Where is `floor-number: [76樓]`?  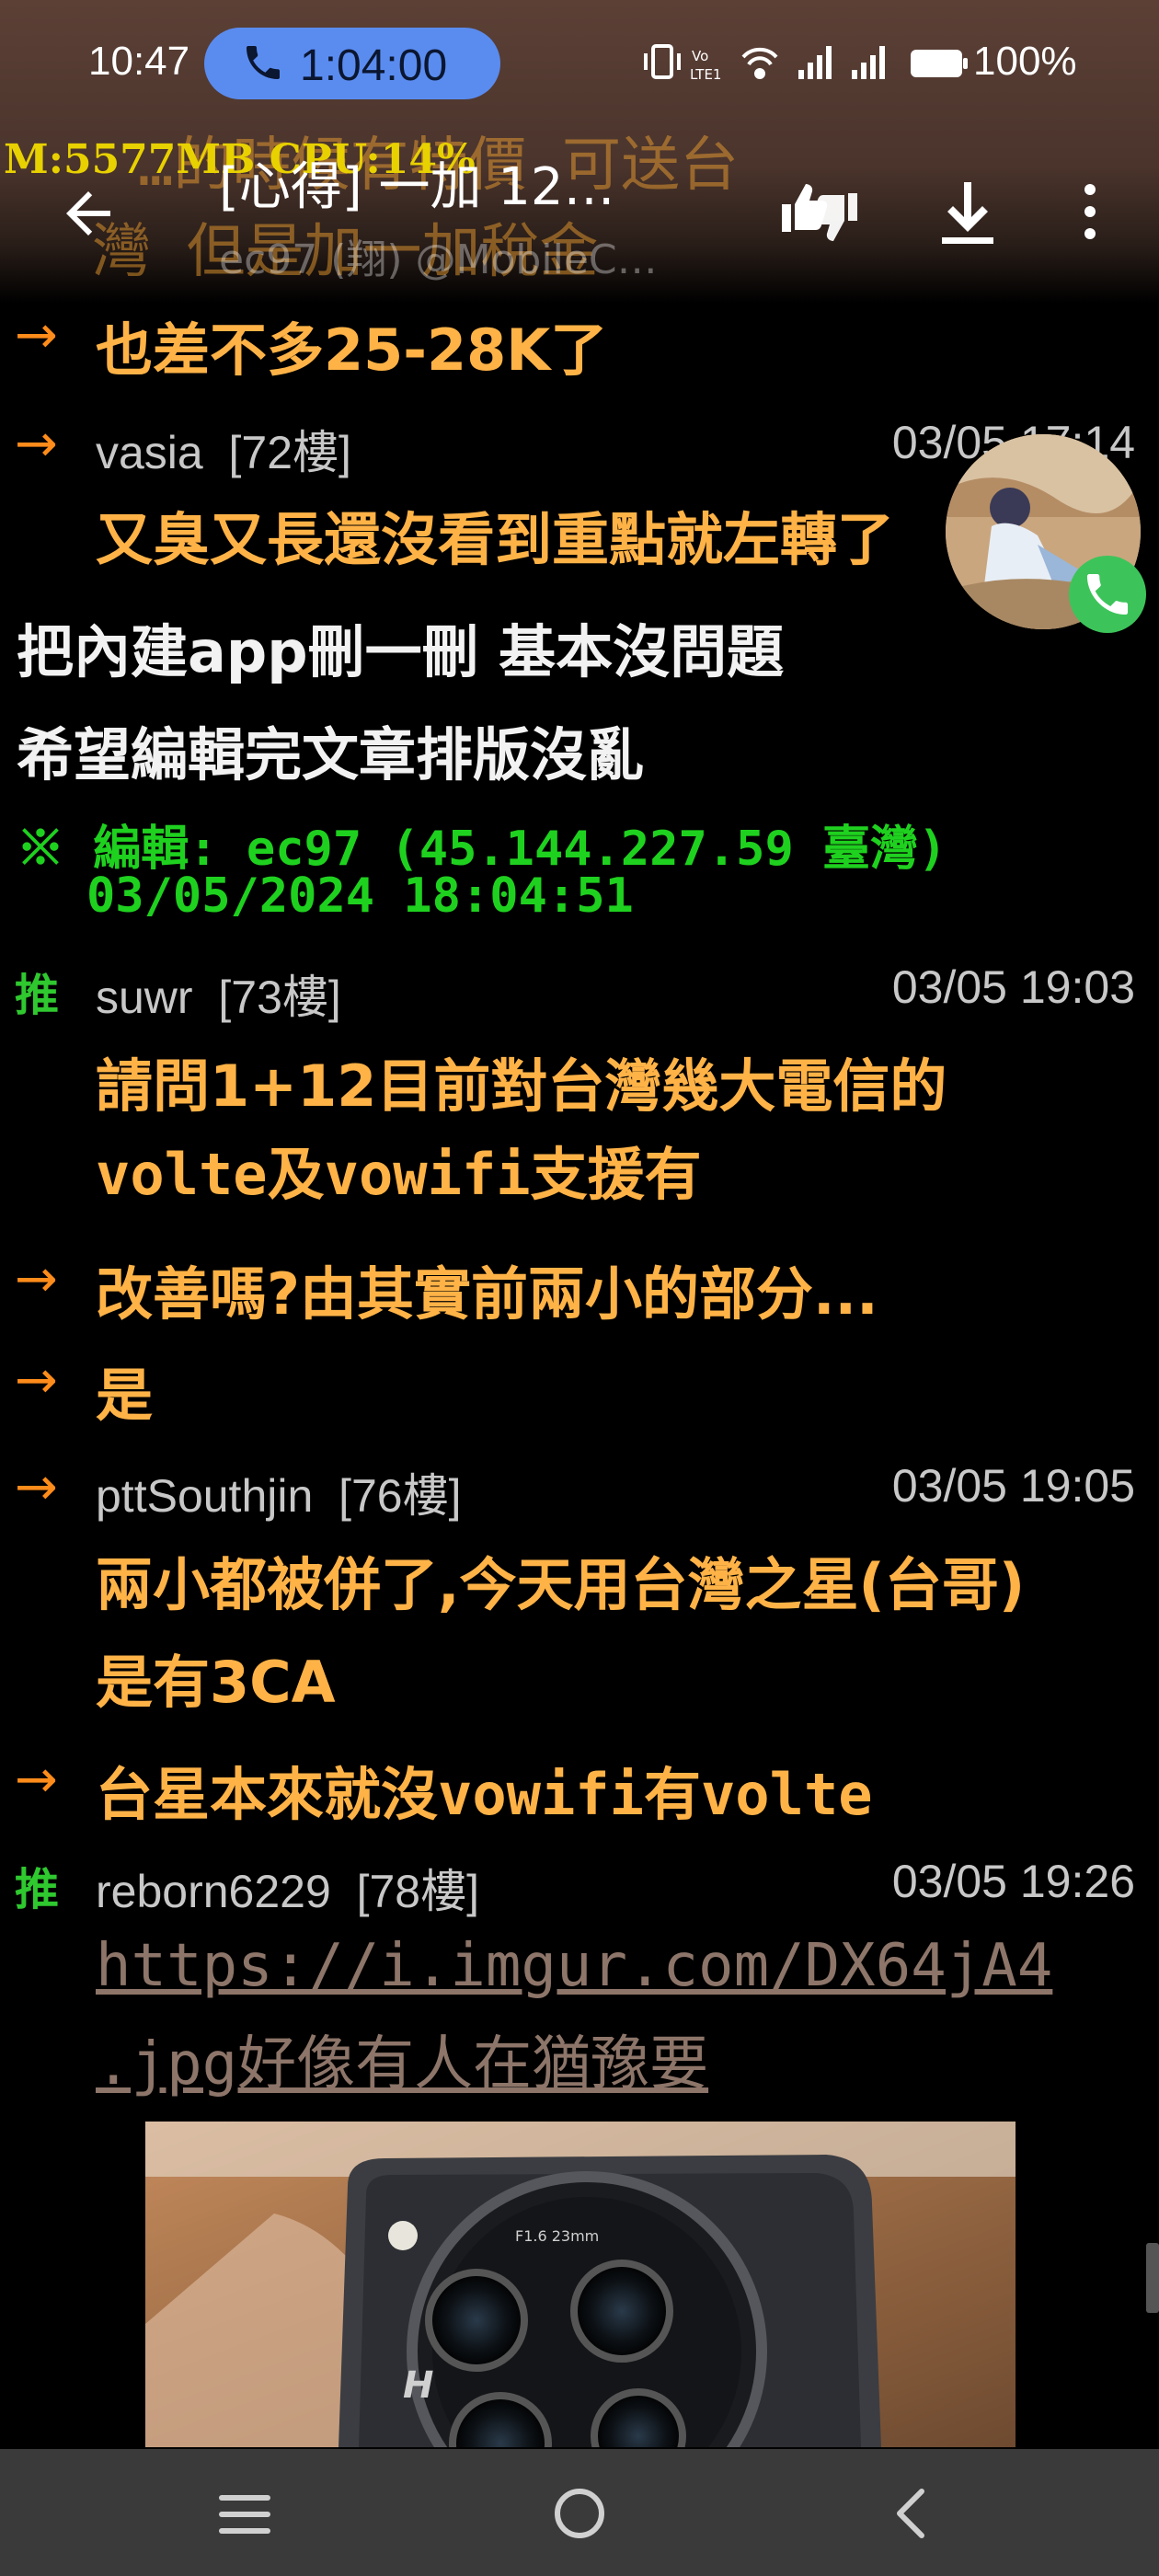
floor-number: [76樓] is located at coordinates (400, 1496).